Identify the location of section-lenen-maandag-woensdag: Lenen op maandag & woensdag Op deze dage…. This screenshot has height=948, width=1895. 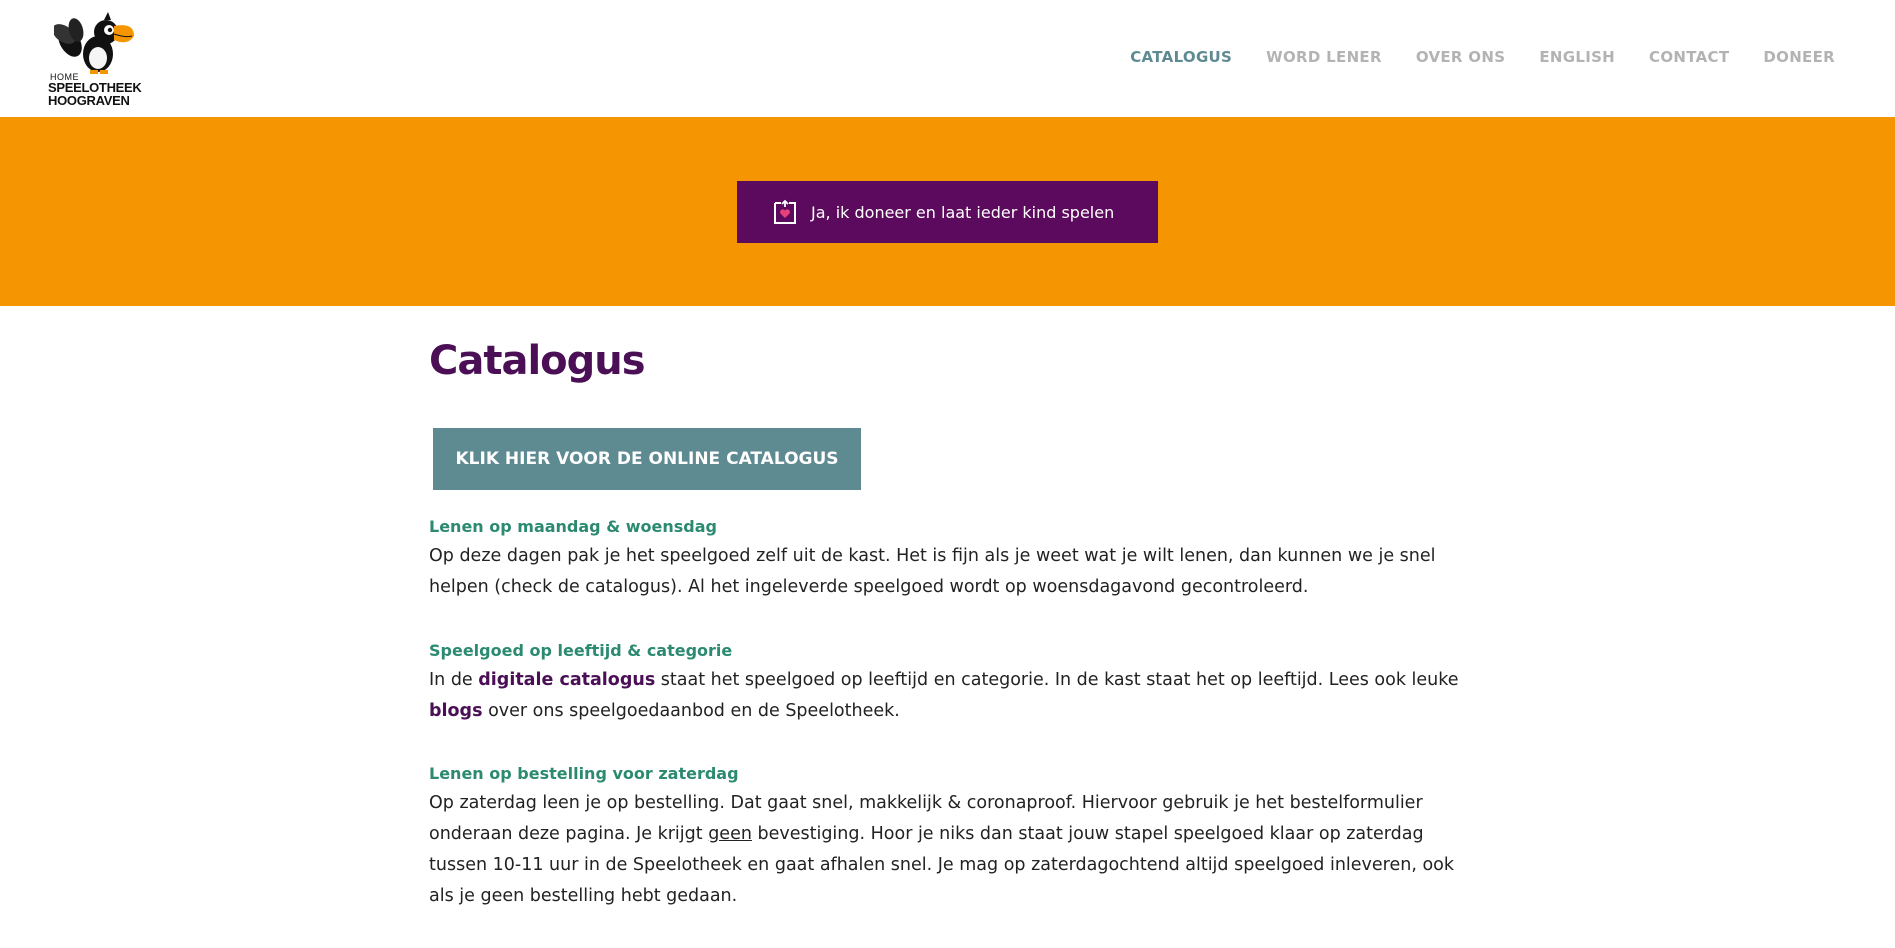
(954, 560).